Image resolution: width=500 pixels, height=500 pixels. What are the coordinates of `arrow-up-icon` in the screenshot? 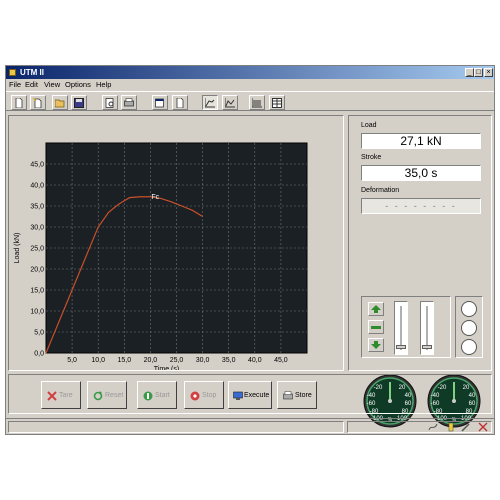 It's located at (376, 309).